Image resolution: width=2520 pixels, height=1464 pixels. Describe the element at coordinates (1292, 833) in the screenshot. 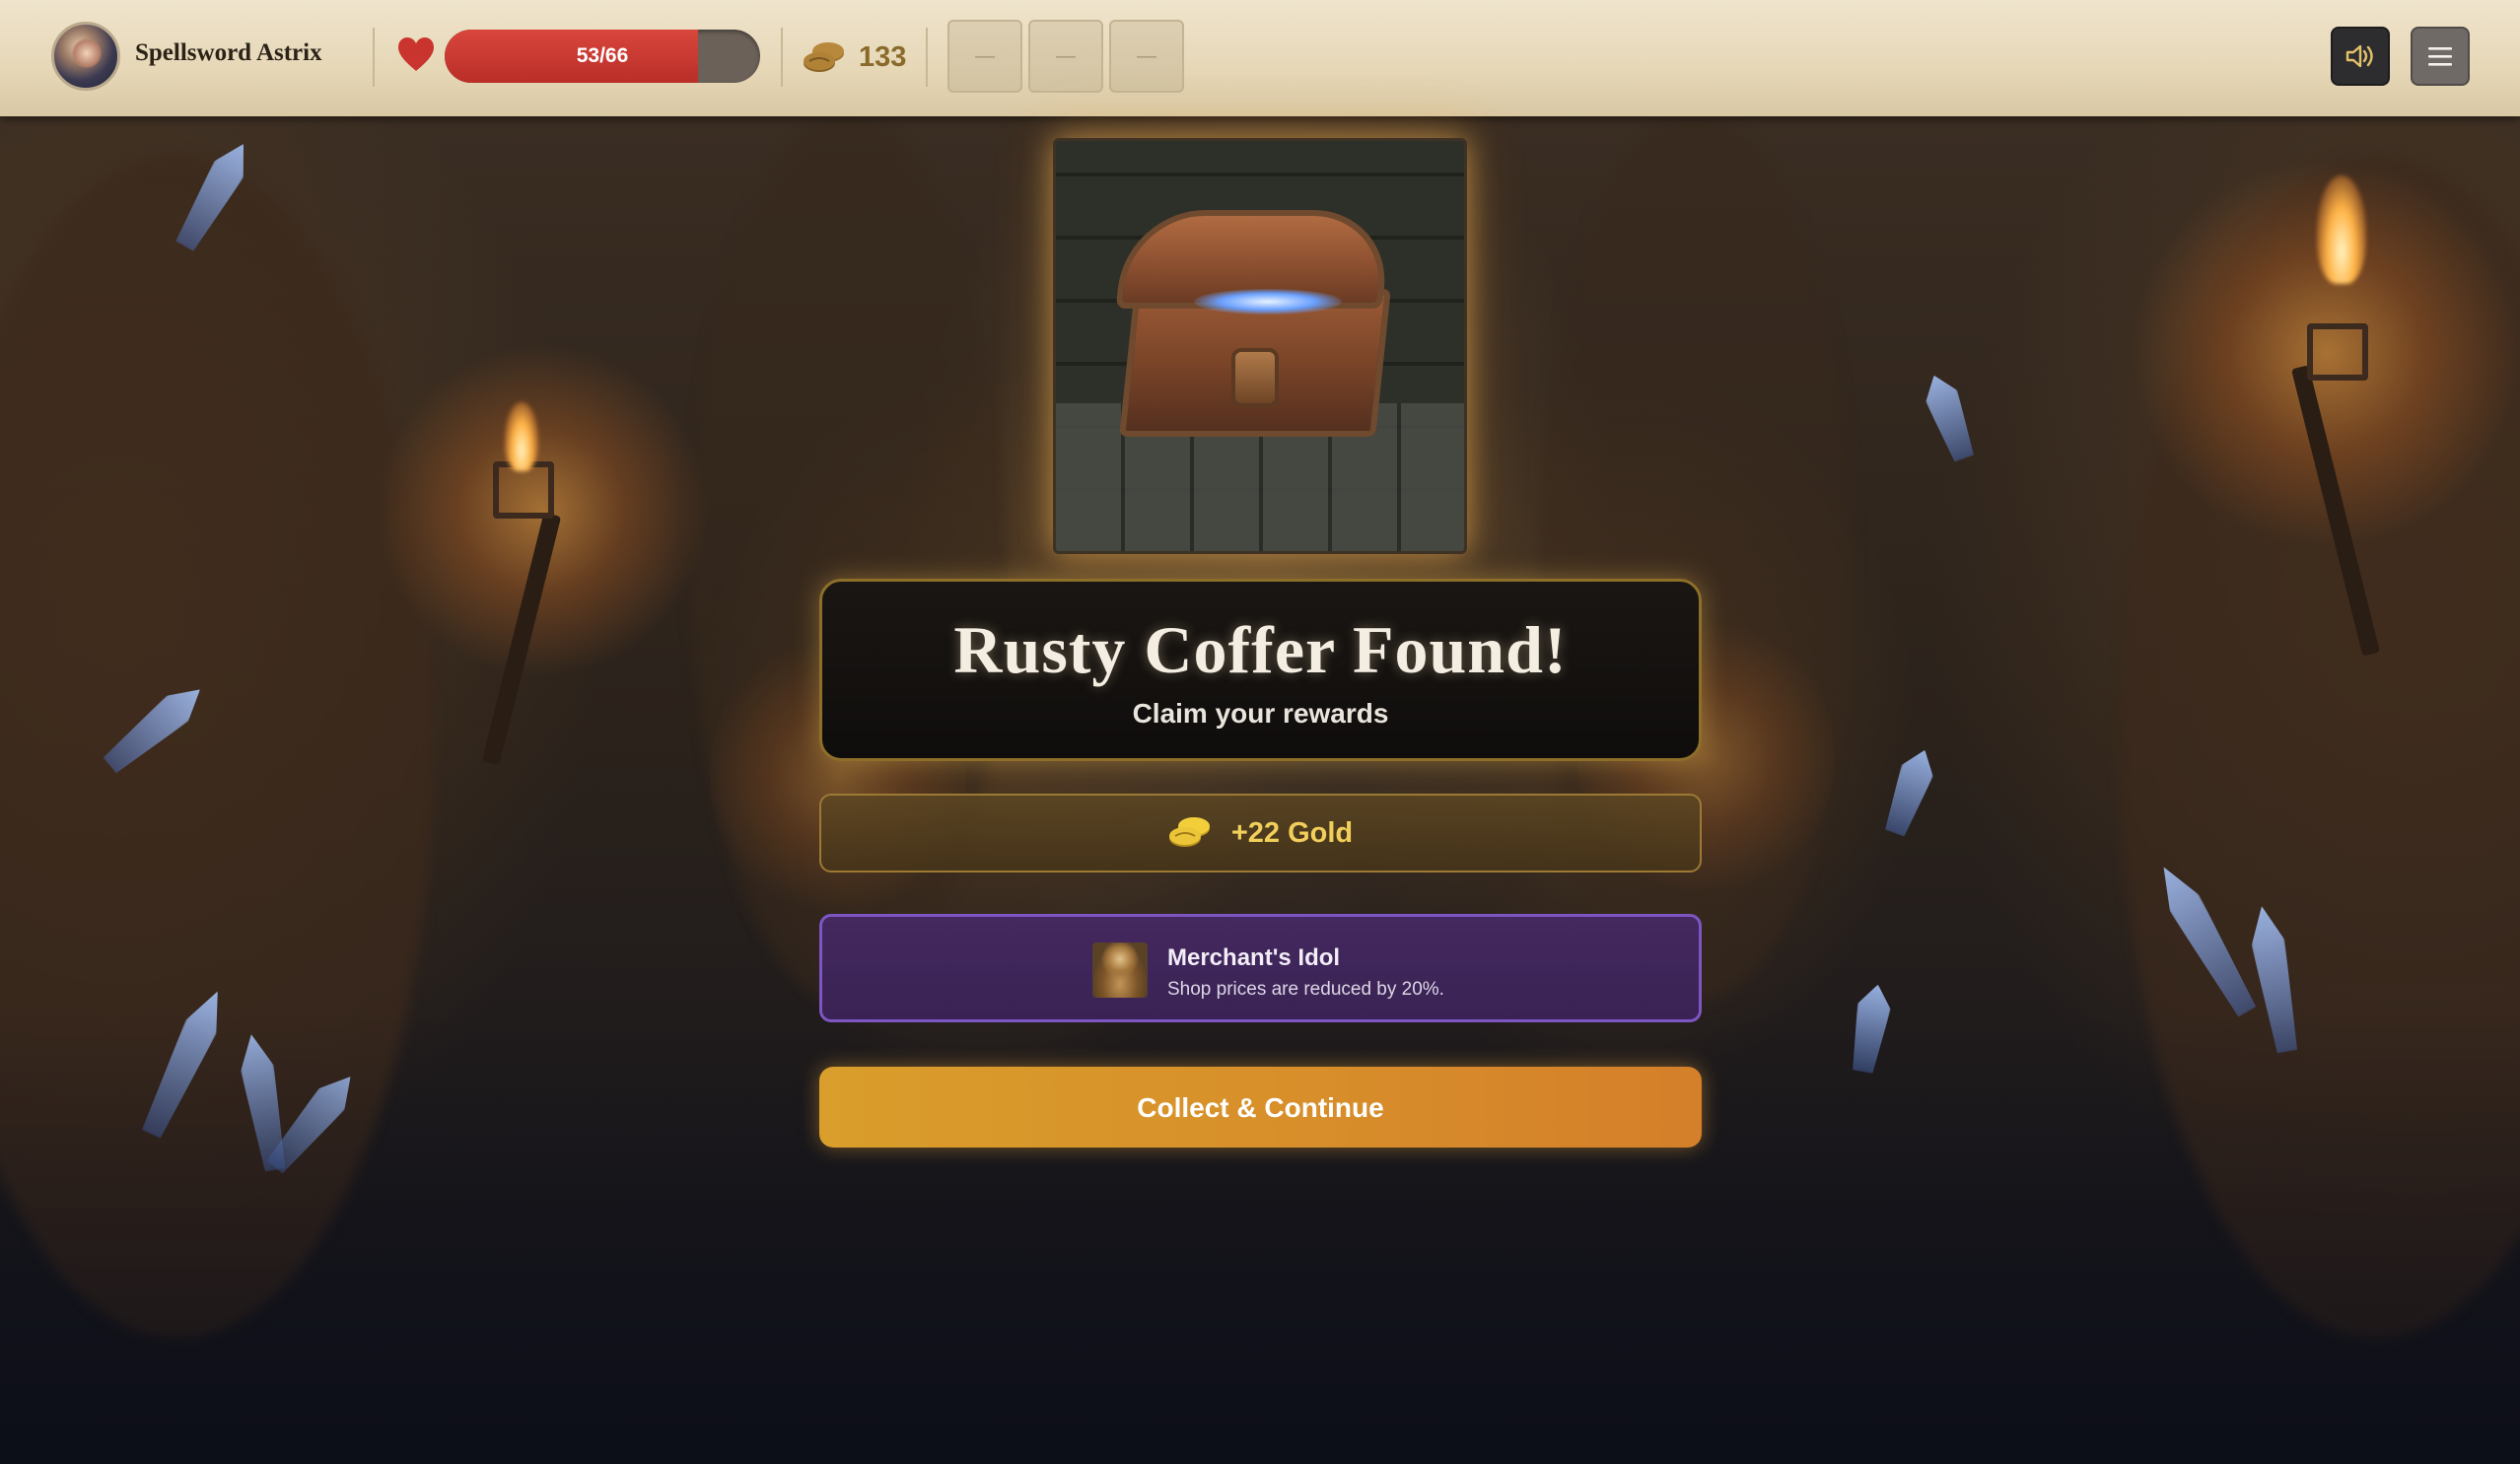

I see `gold-reward-text: +22 Gold` at that location.